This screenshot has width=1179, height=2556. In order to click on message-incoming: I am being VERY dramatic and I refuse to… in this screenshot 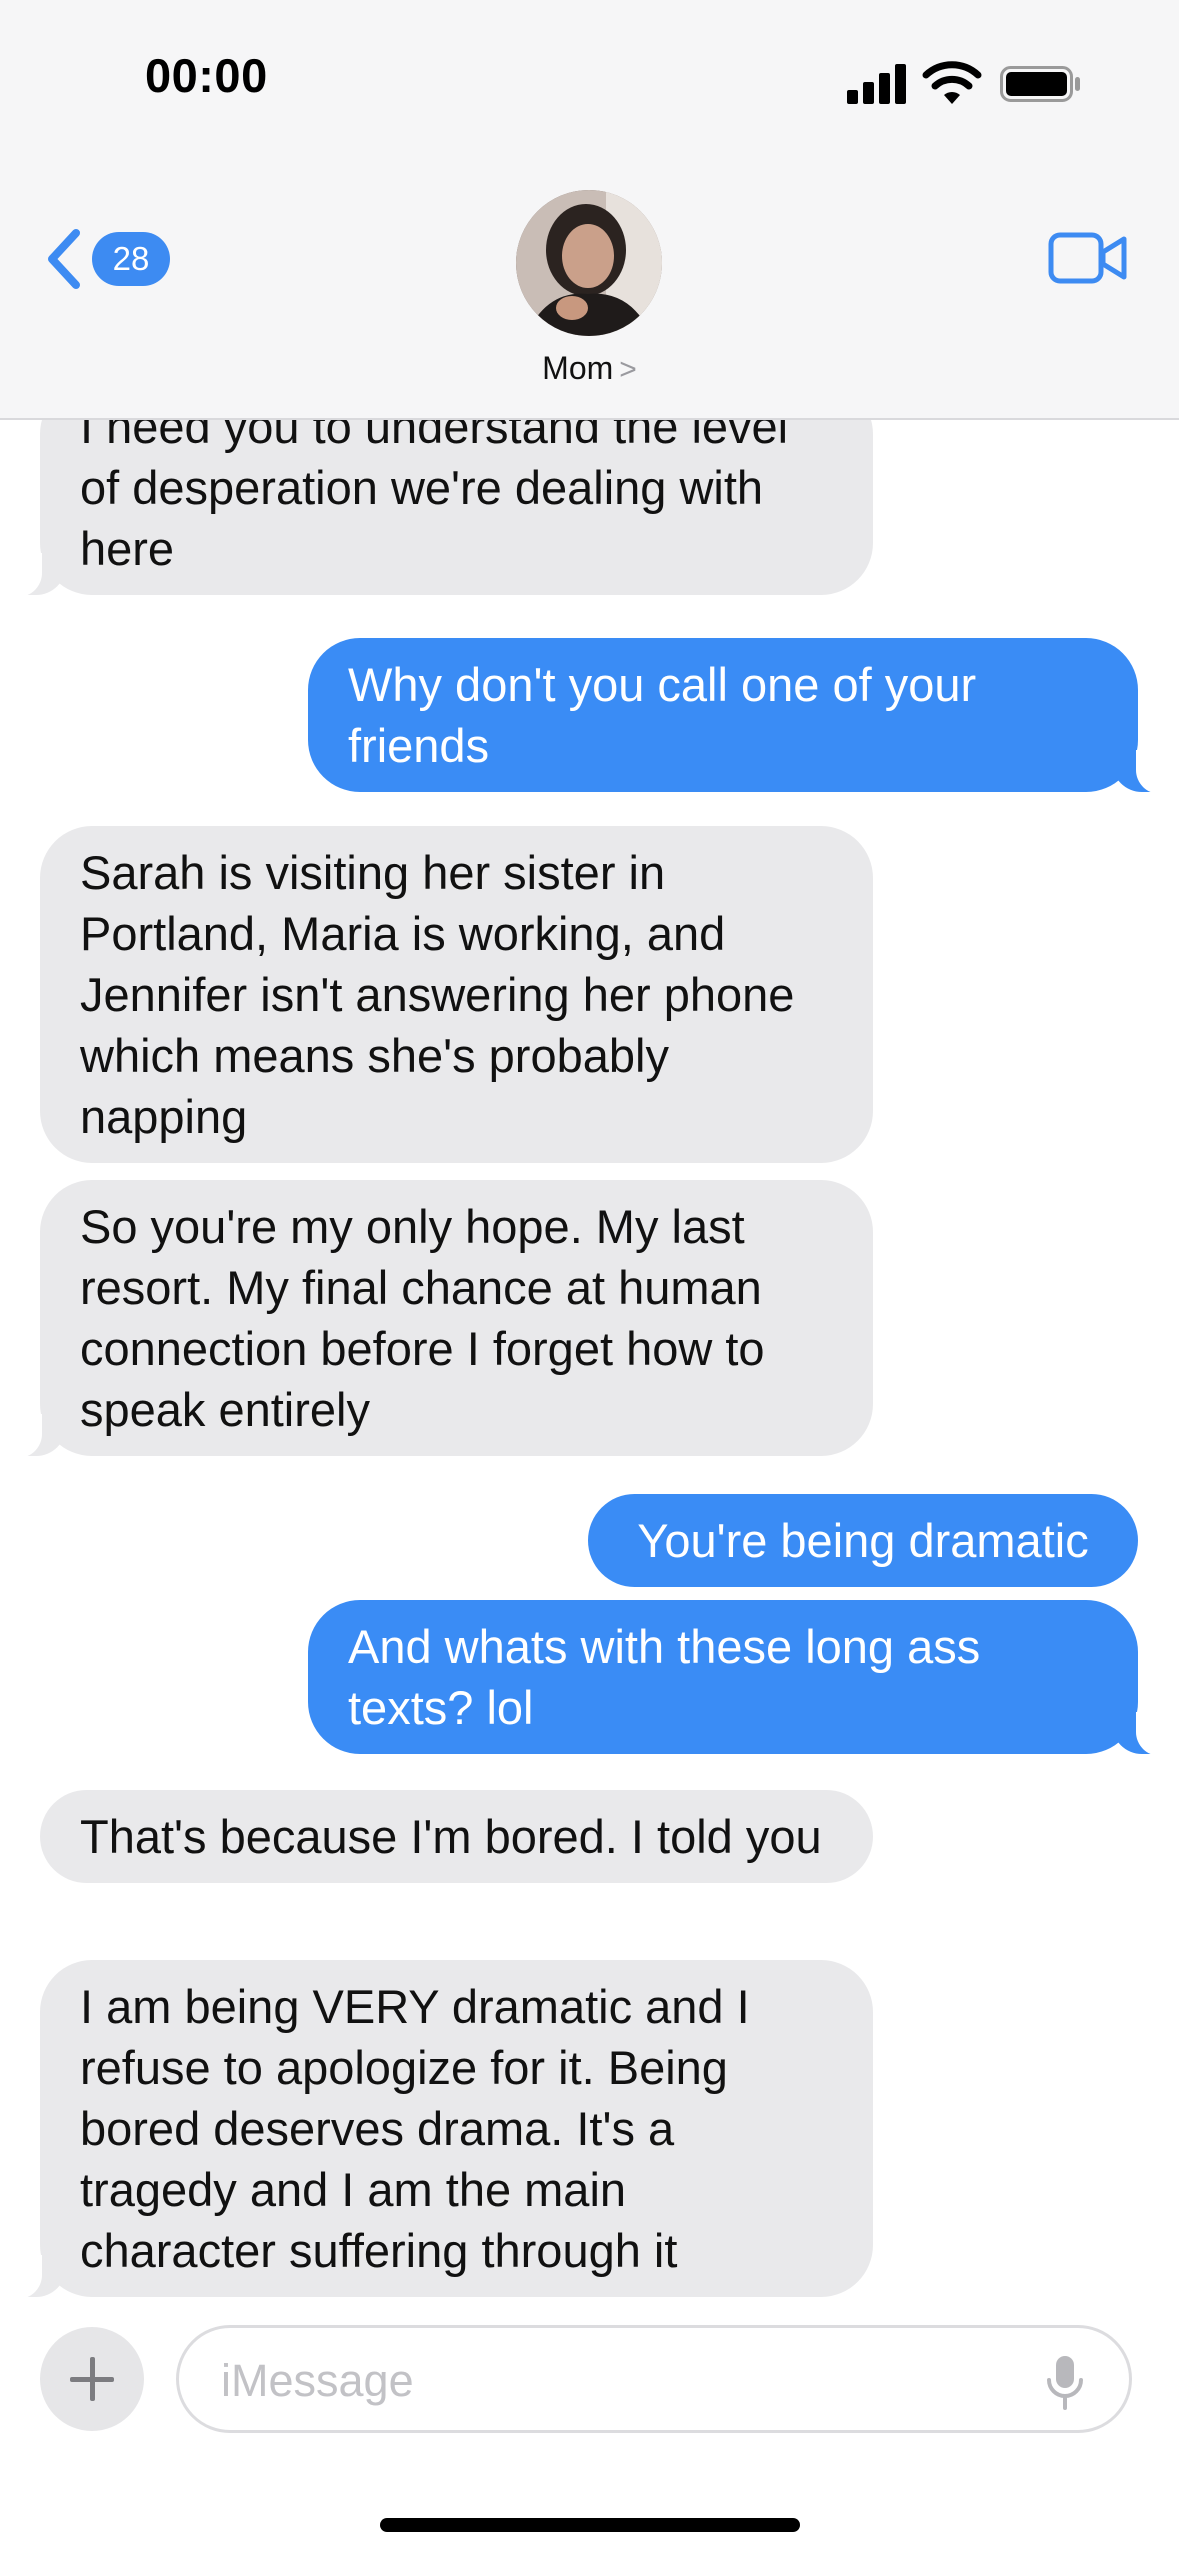, I will do `click(436, 2129)`.